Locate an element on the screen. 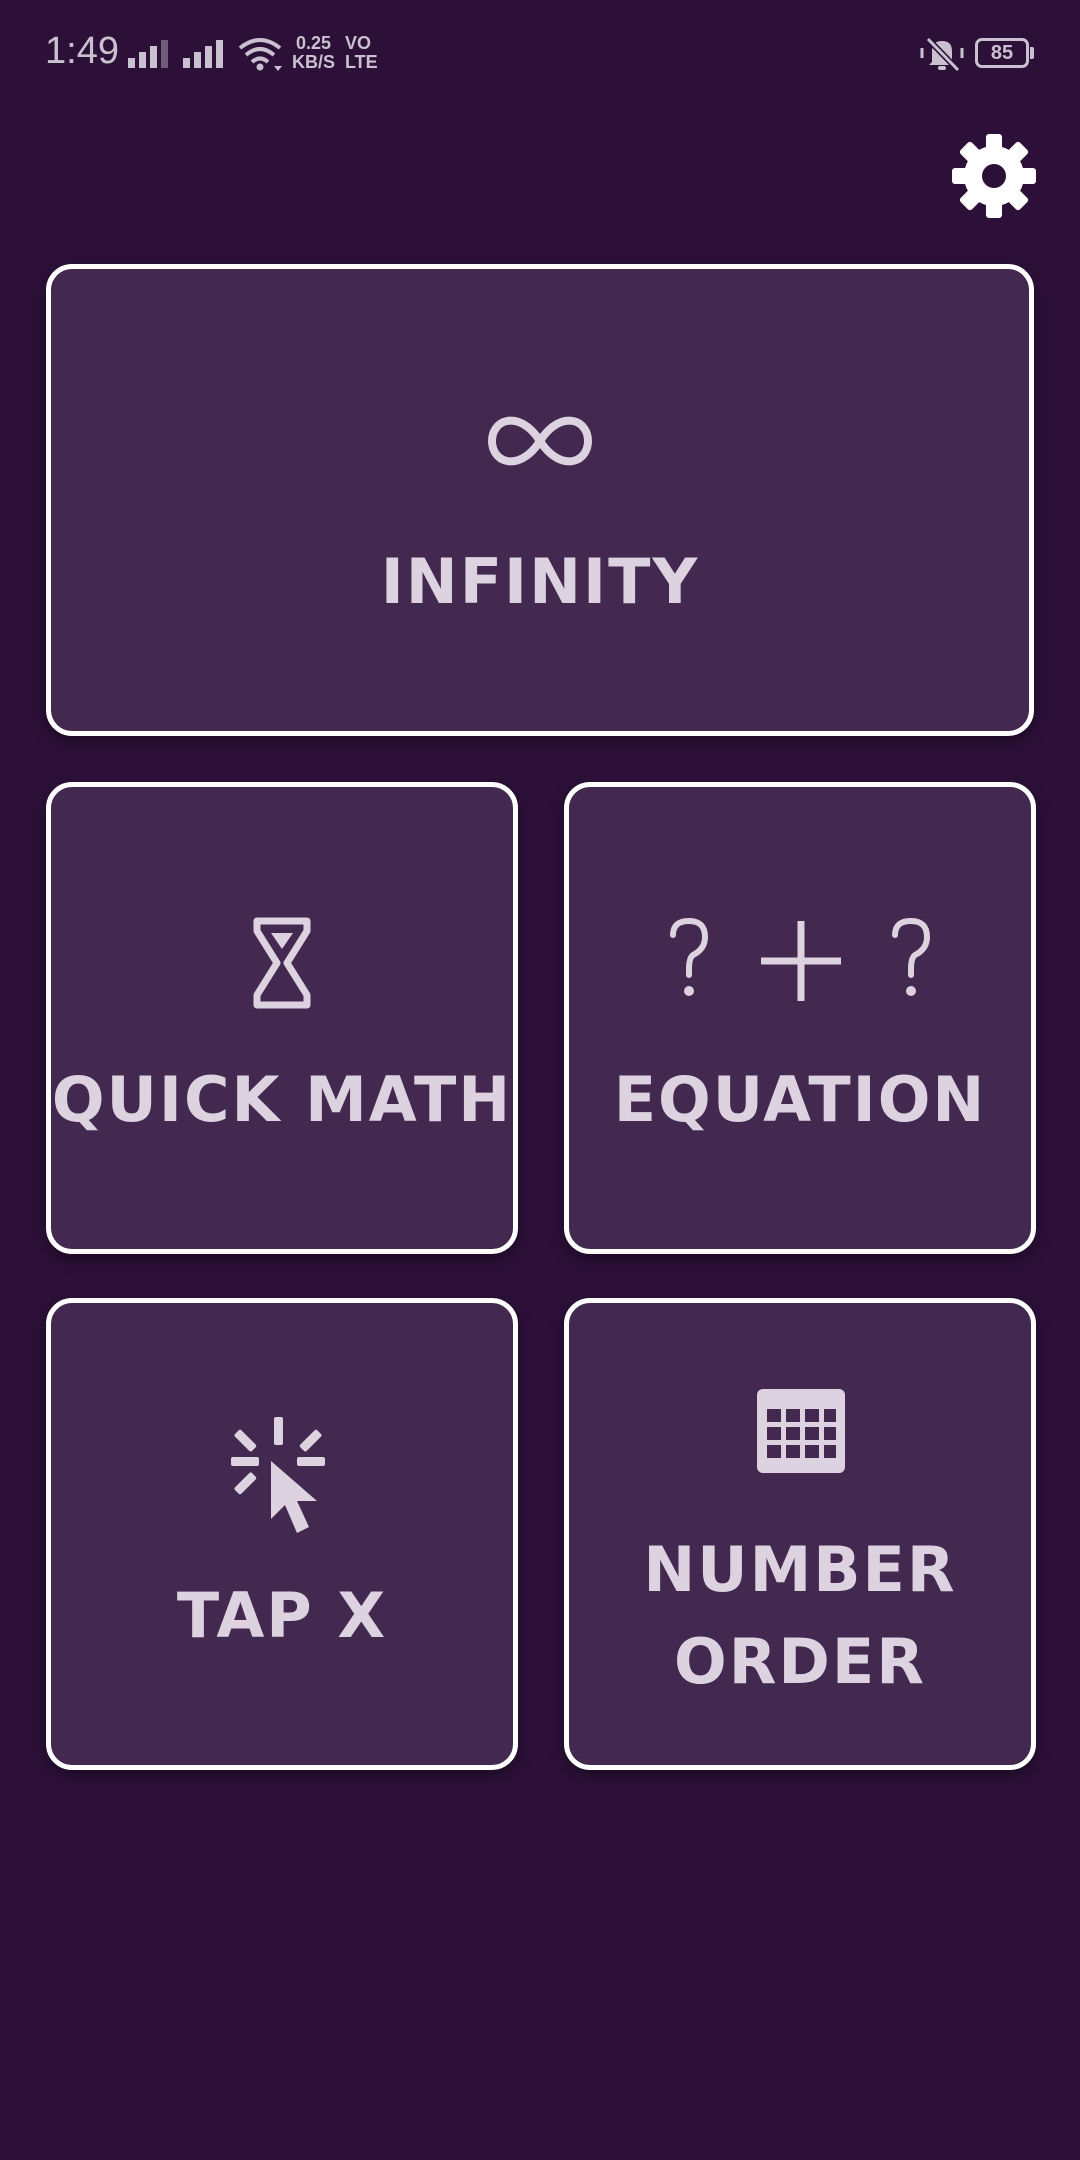 The height and width of the screenshot is (2160, 1080). net-speed-unit: KB/S is located at coordinates (314, 62).